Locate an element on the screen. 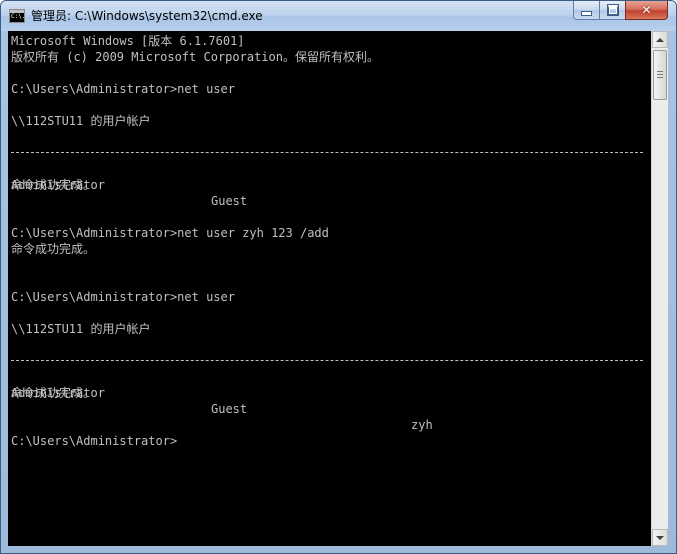 The height and width of the screenshot is (554, 677). close-icon: ✕ is located at coordinates (646, 10).